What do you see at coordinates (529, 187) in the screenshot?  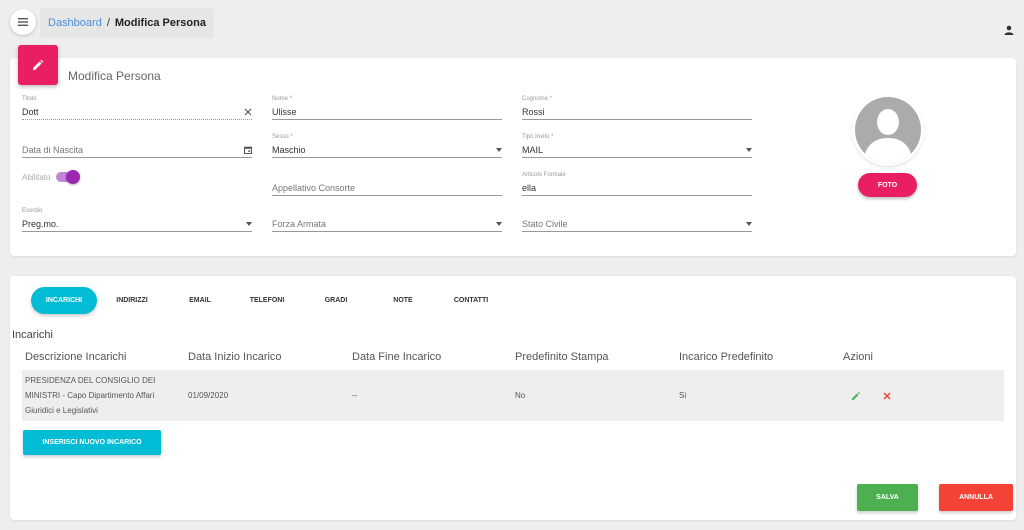 I see `articolo-value: ella` at bounding box center [529, 187].